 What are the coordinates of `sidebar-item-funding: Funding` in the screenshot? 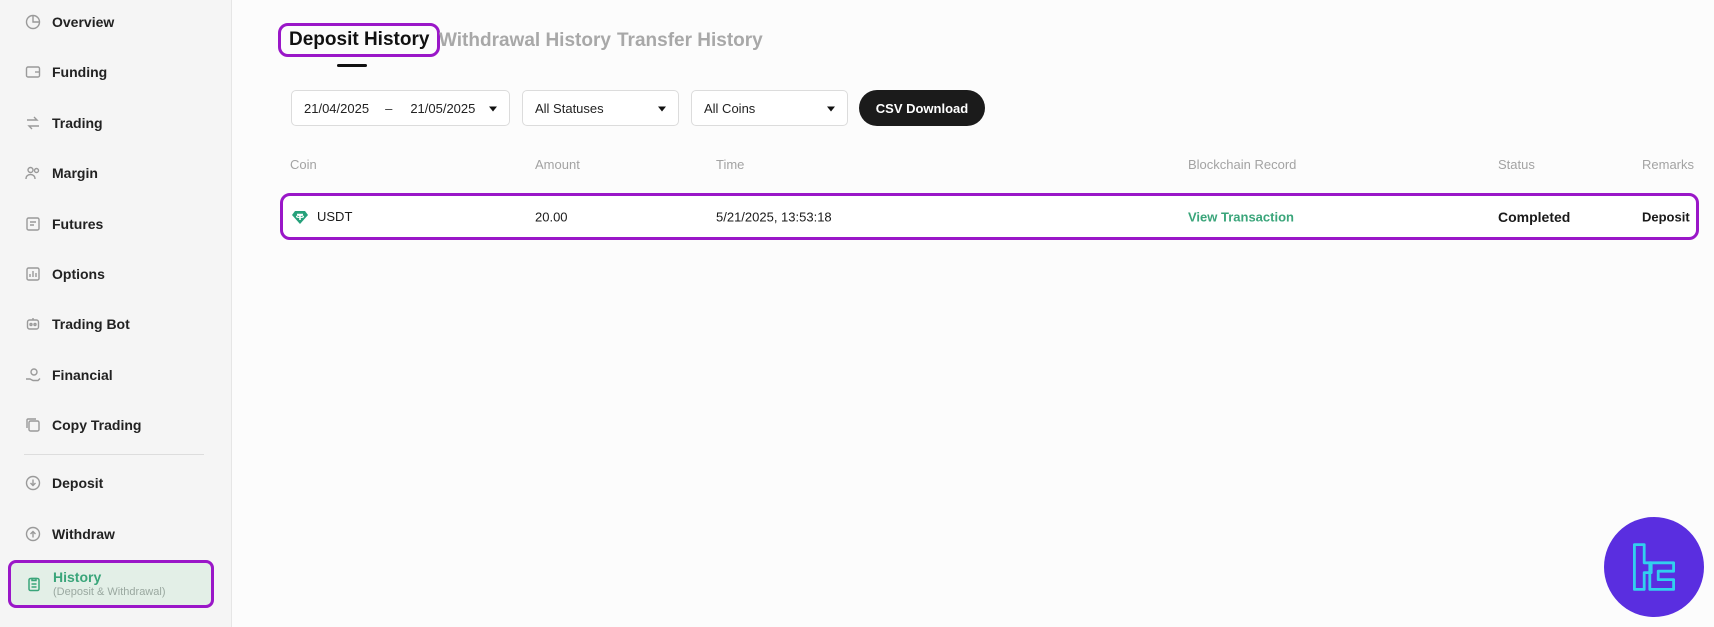 It's located at (65, 72).